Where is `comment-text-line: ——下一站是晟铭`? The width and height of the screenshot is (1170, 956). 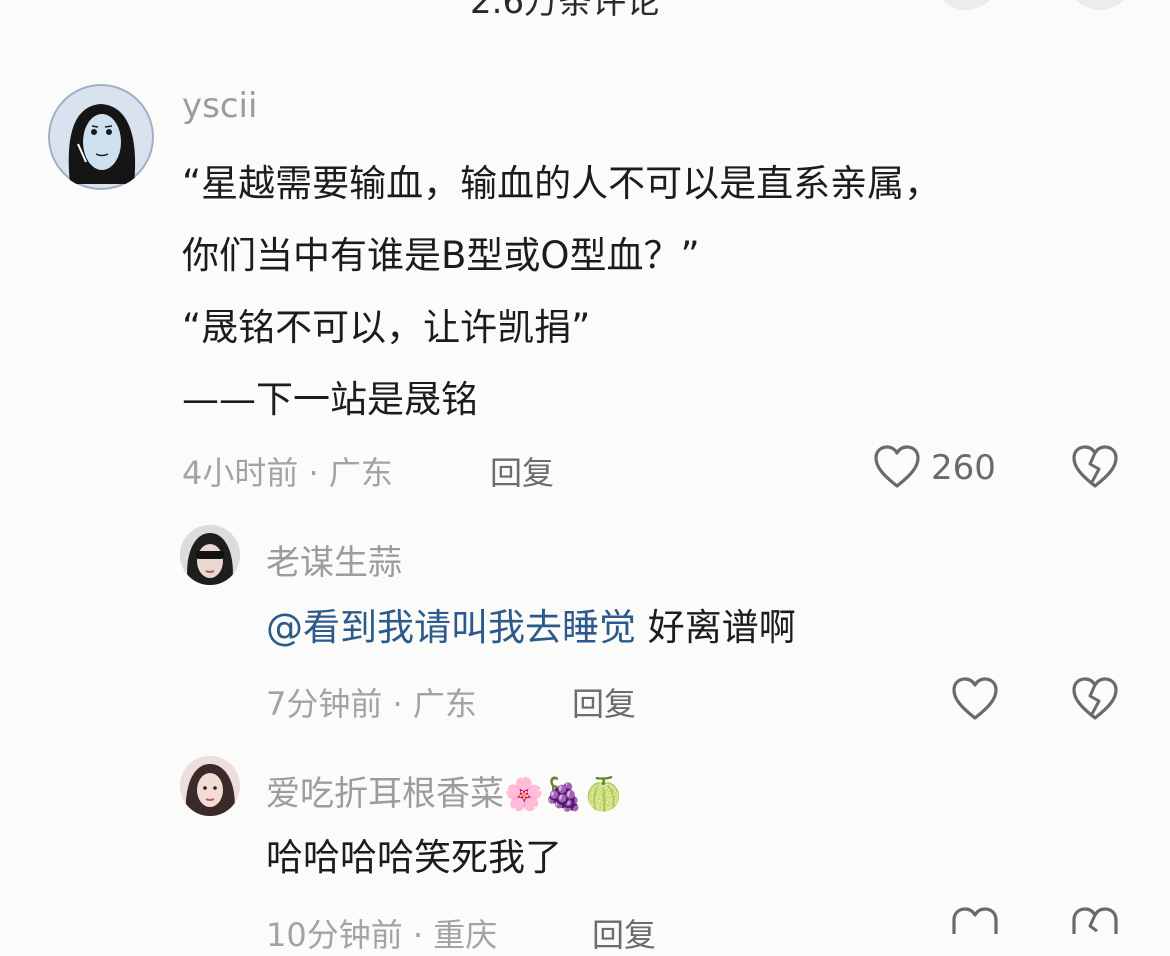
comment-text-line: ——下一站是晟铭 is located at coordinates (330, 399).